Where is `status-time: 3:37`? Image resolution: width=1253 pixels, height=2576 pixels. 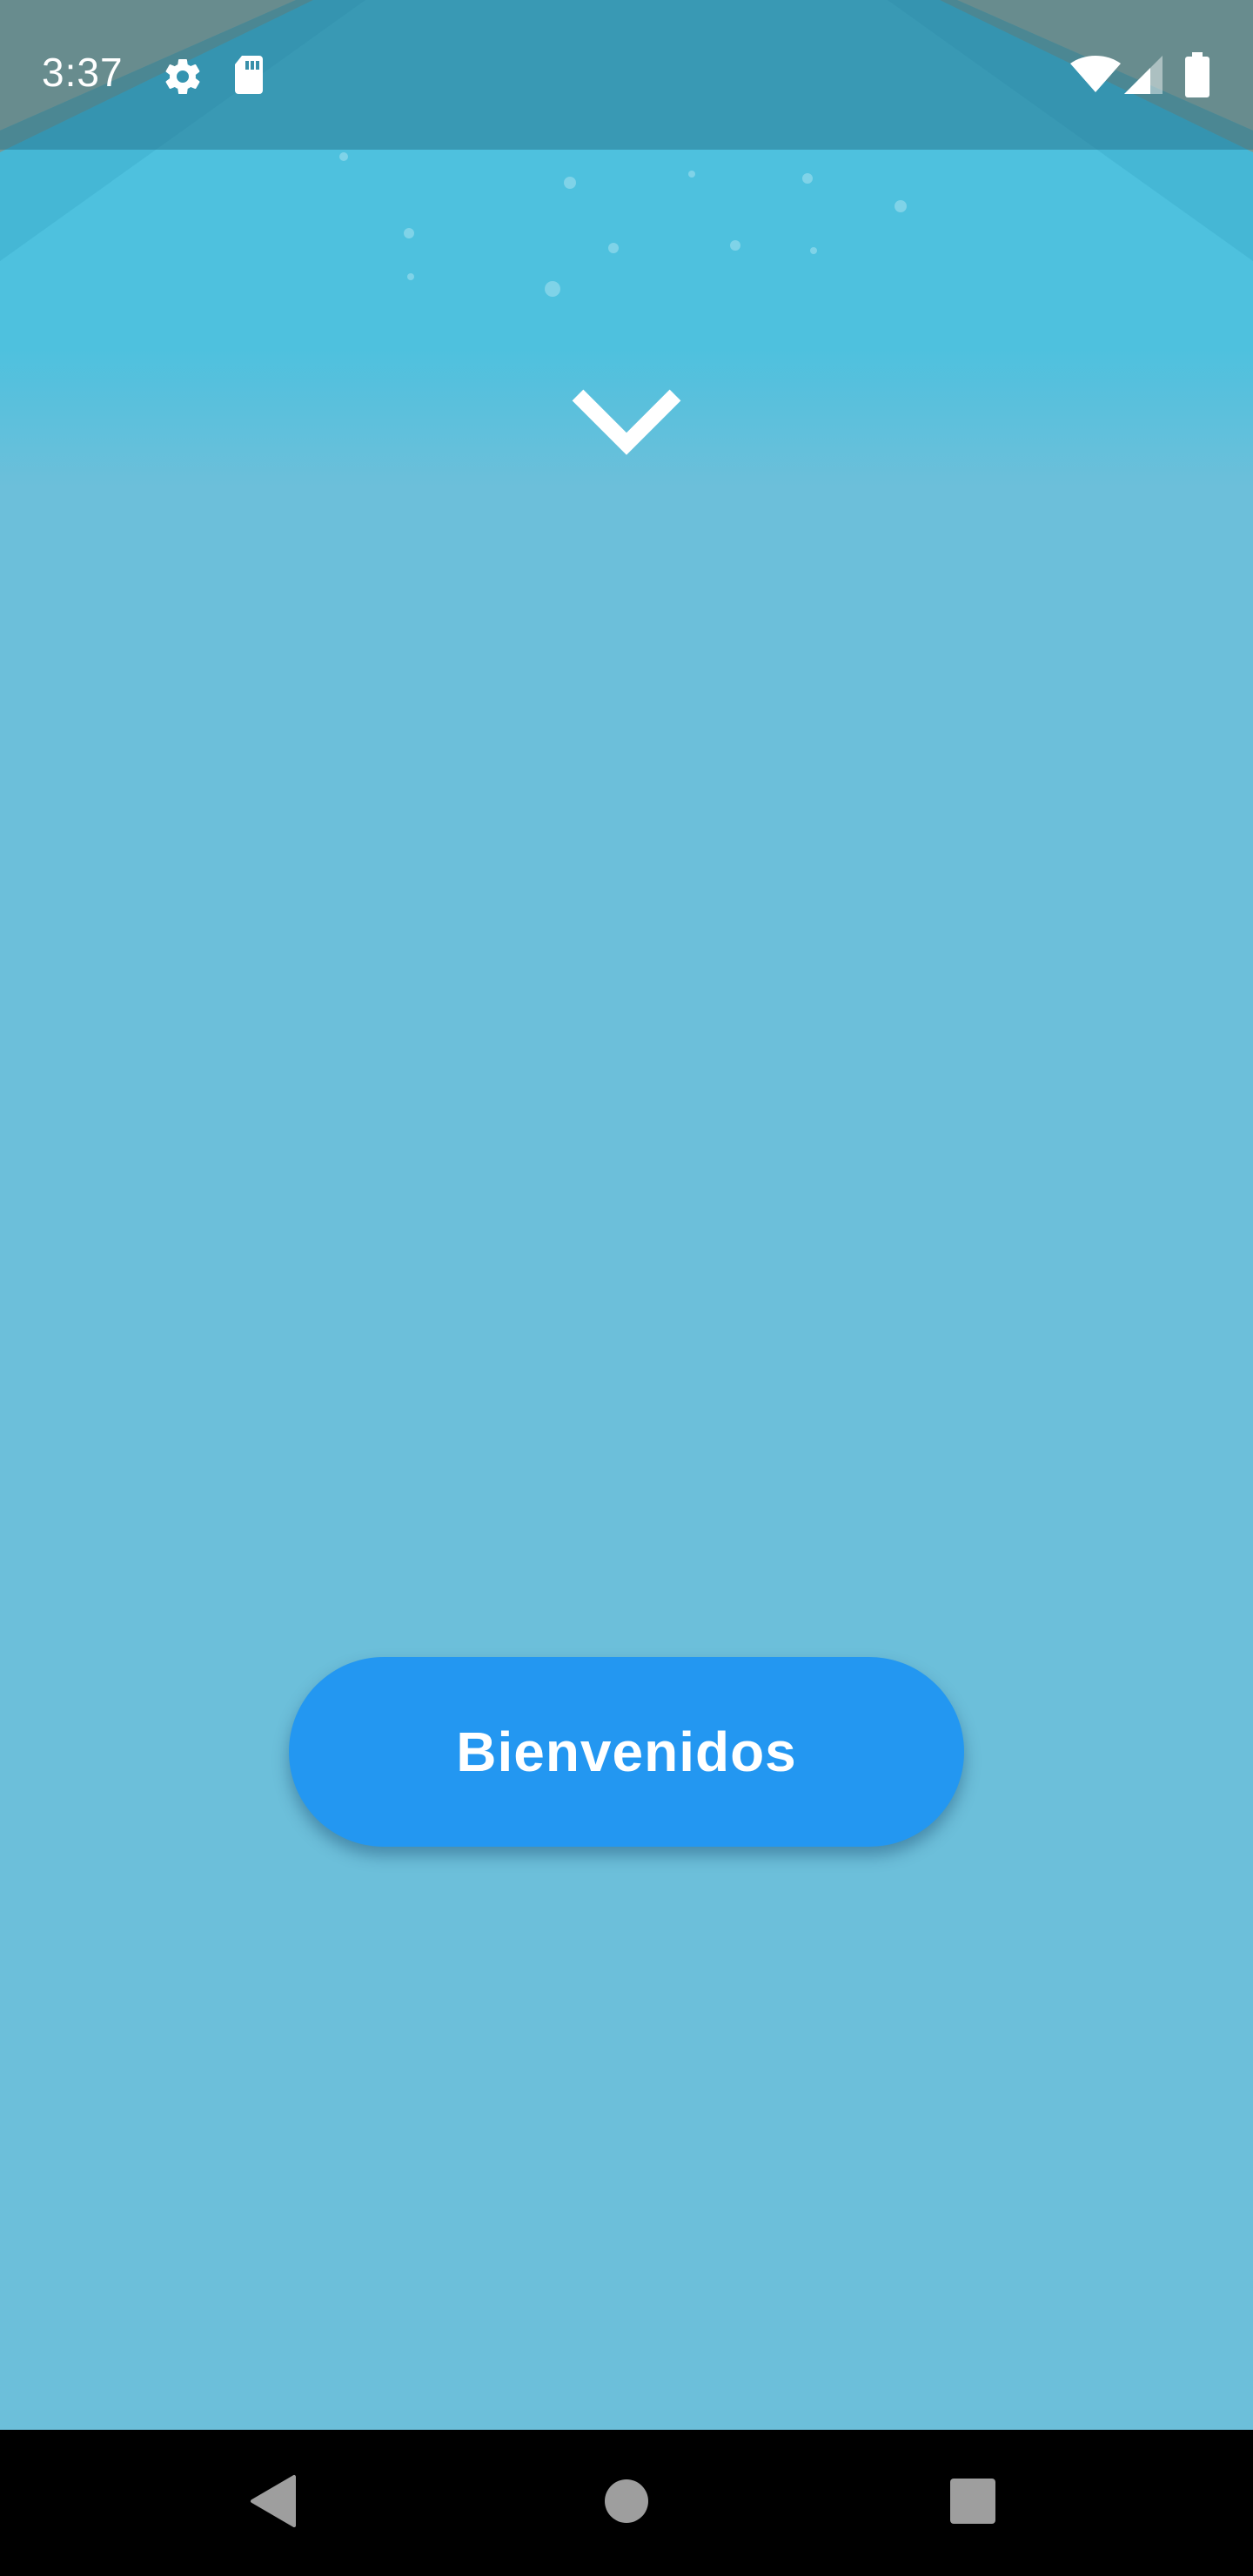 status-time: 3:37 is located at coordinates (83, 72).